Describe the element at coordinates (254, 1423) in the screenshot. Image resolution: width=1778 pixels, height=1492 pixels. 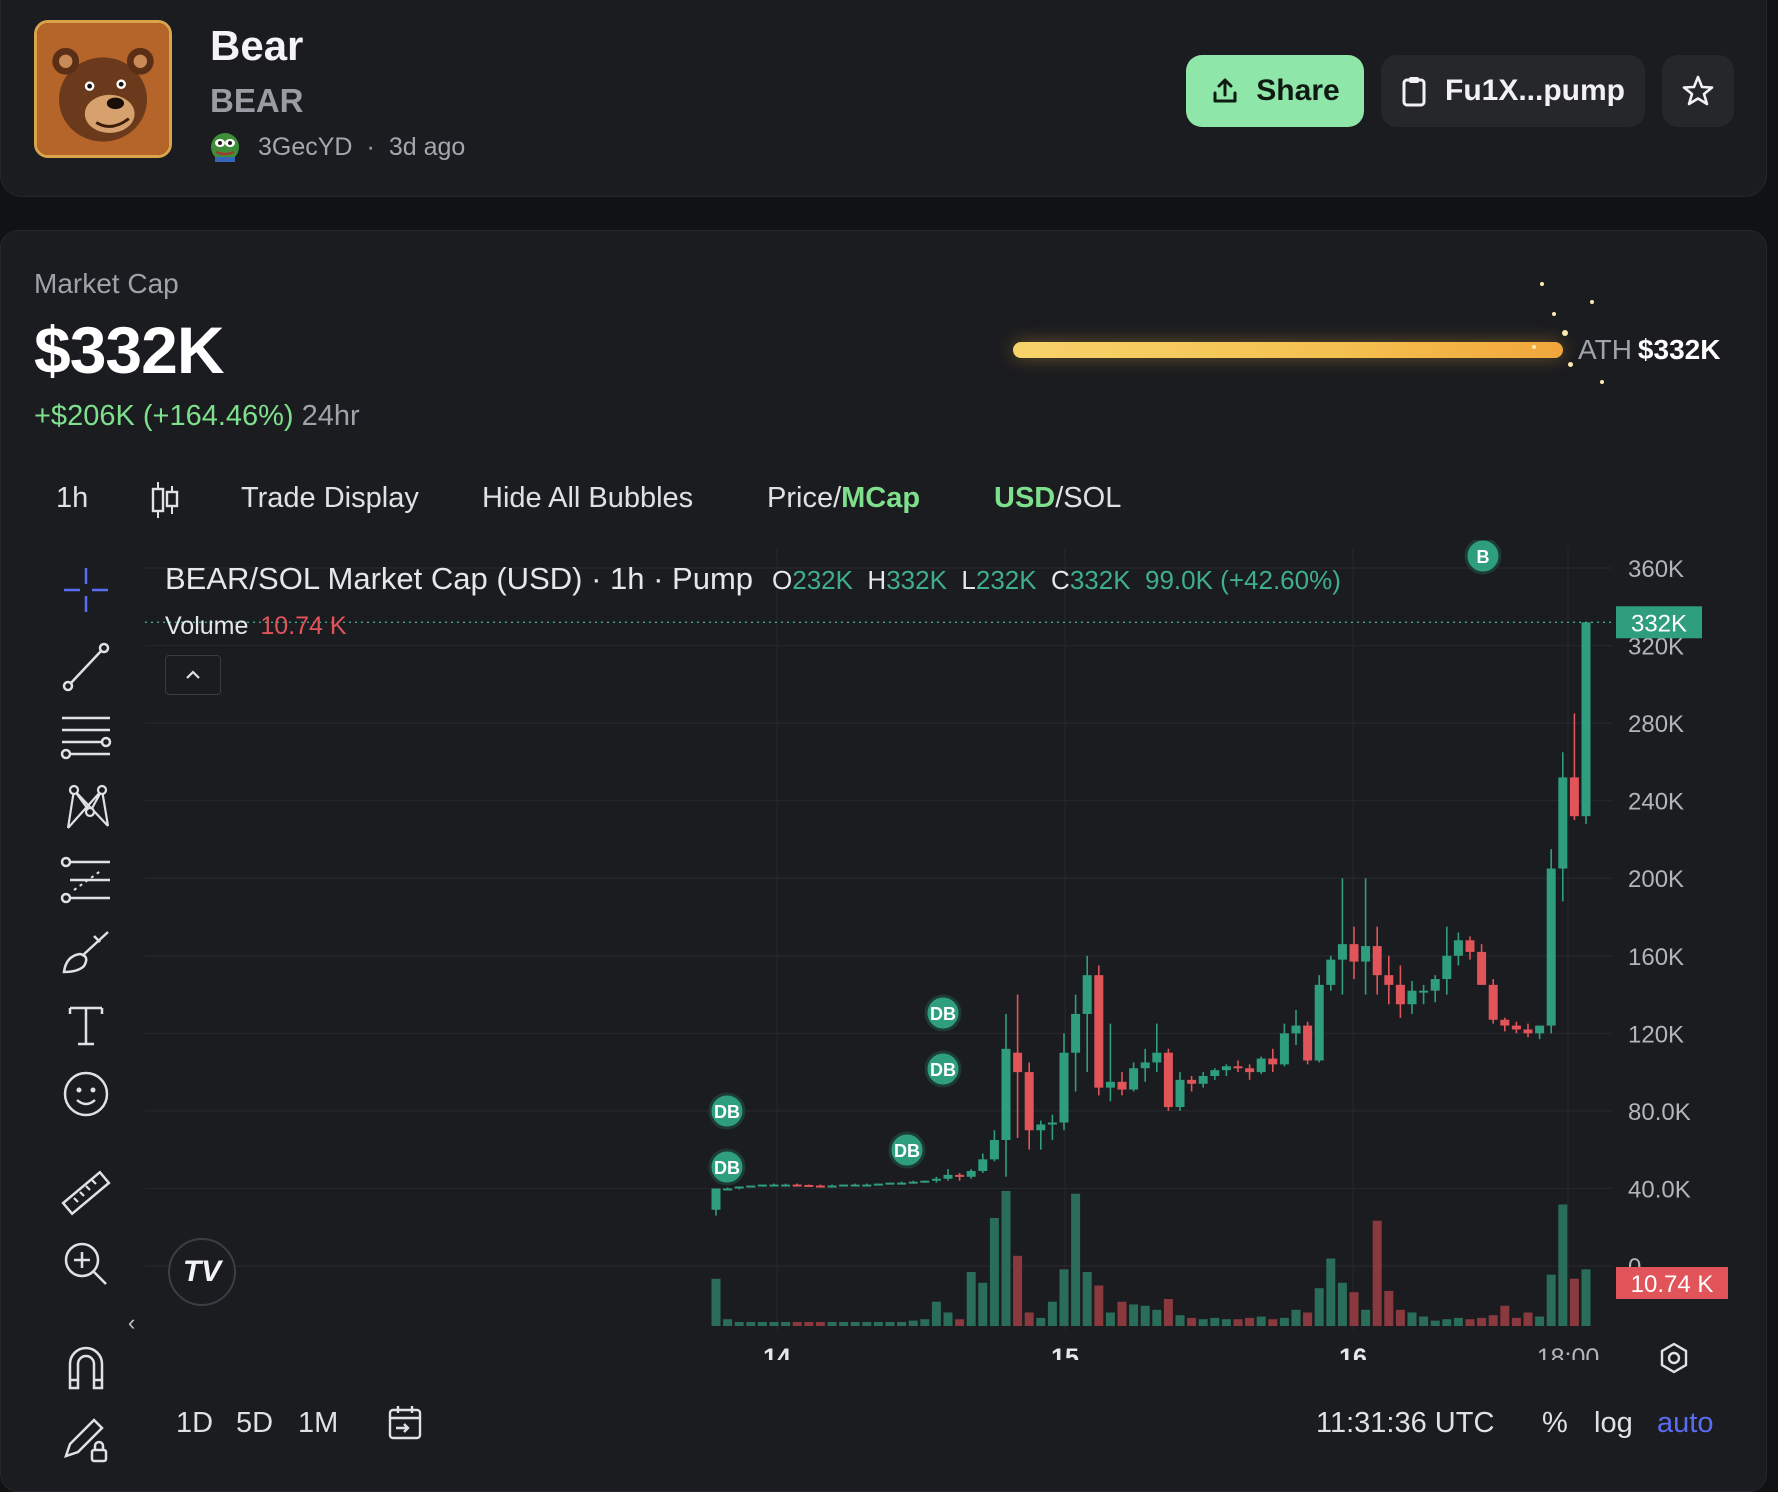
I see `range-5d-button: 5D` at that location.